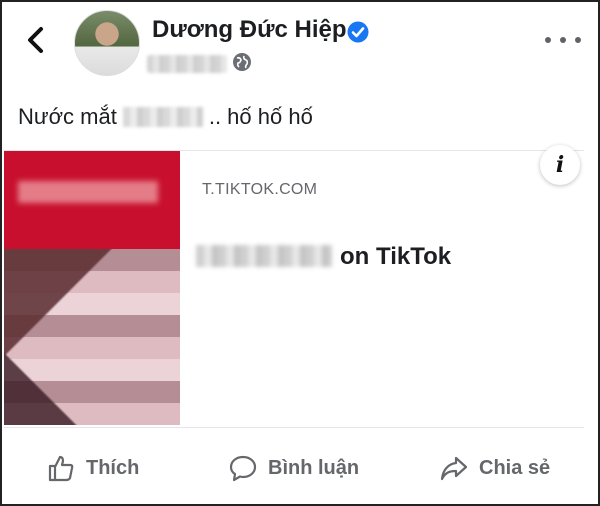 The width and height of the screenshot is (600, 506). Describe the element at coordinates (454, 468) in the screenshot. I see `share-icon` at that location.